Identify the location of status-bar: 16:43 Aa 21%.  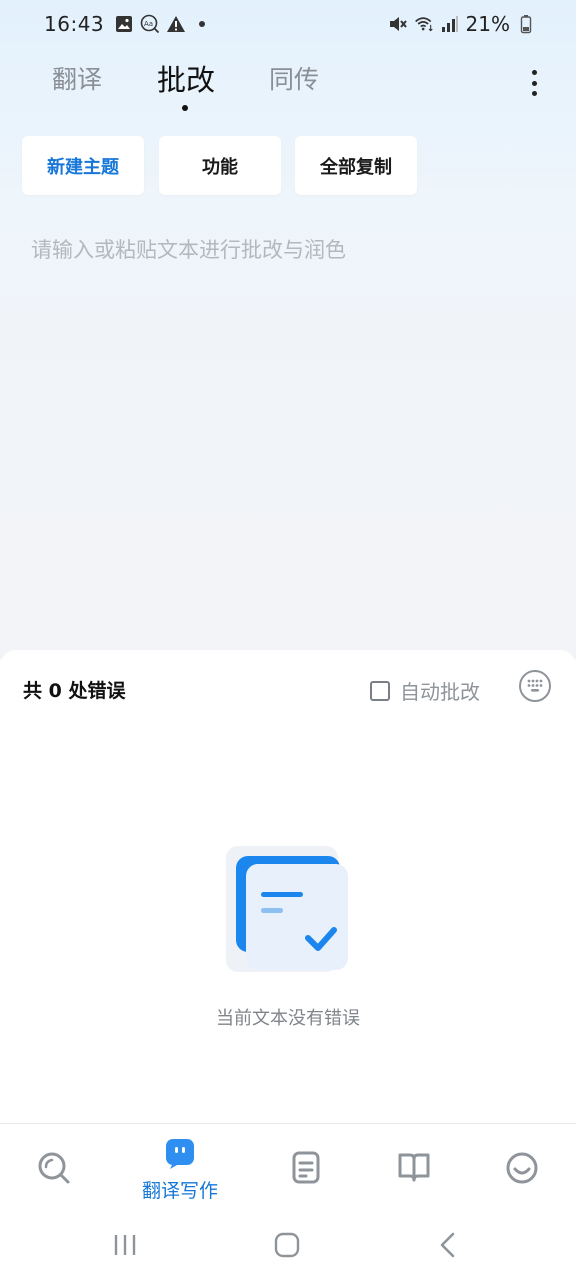
(288, 24).